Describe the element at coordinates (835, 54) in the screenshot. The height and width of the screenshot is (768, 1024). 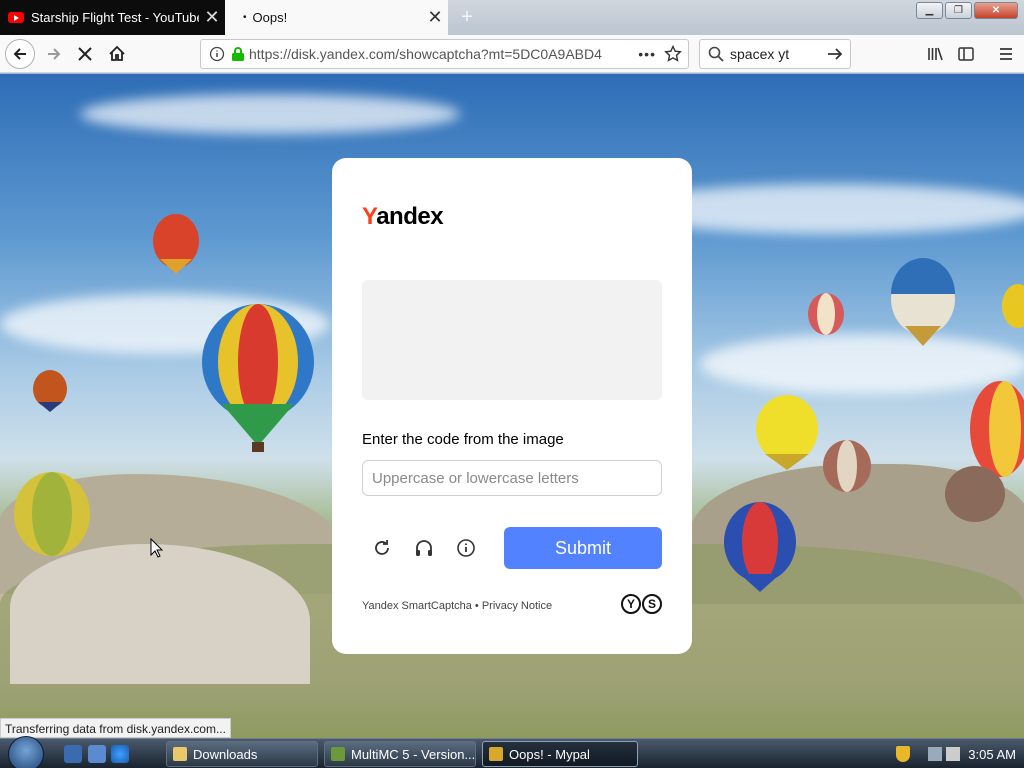
I see `search-go-arrow-icon` at that location.